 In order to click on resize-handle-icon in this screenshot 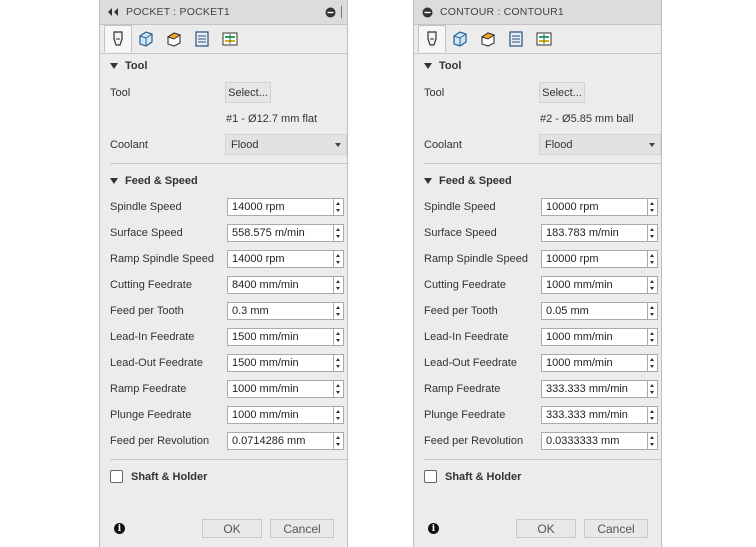, I will do `click(342, 12)`.